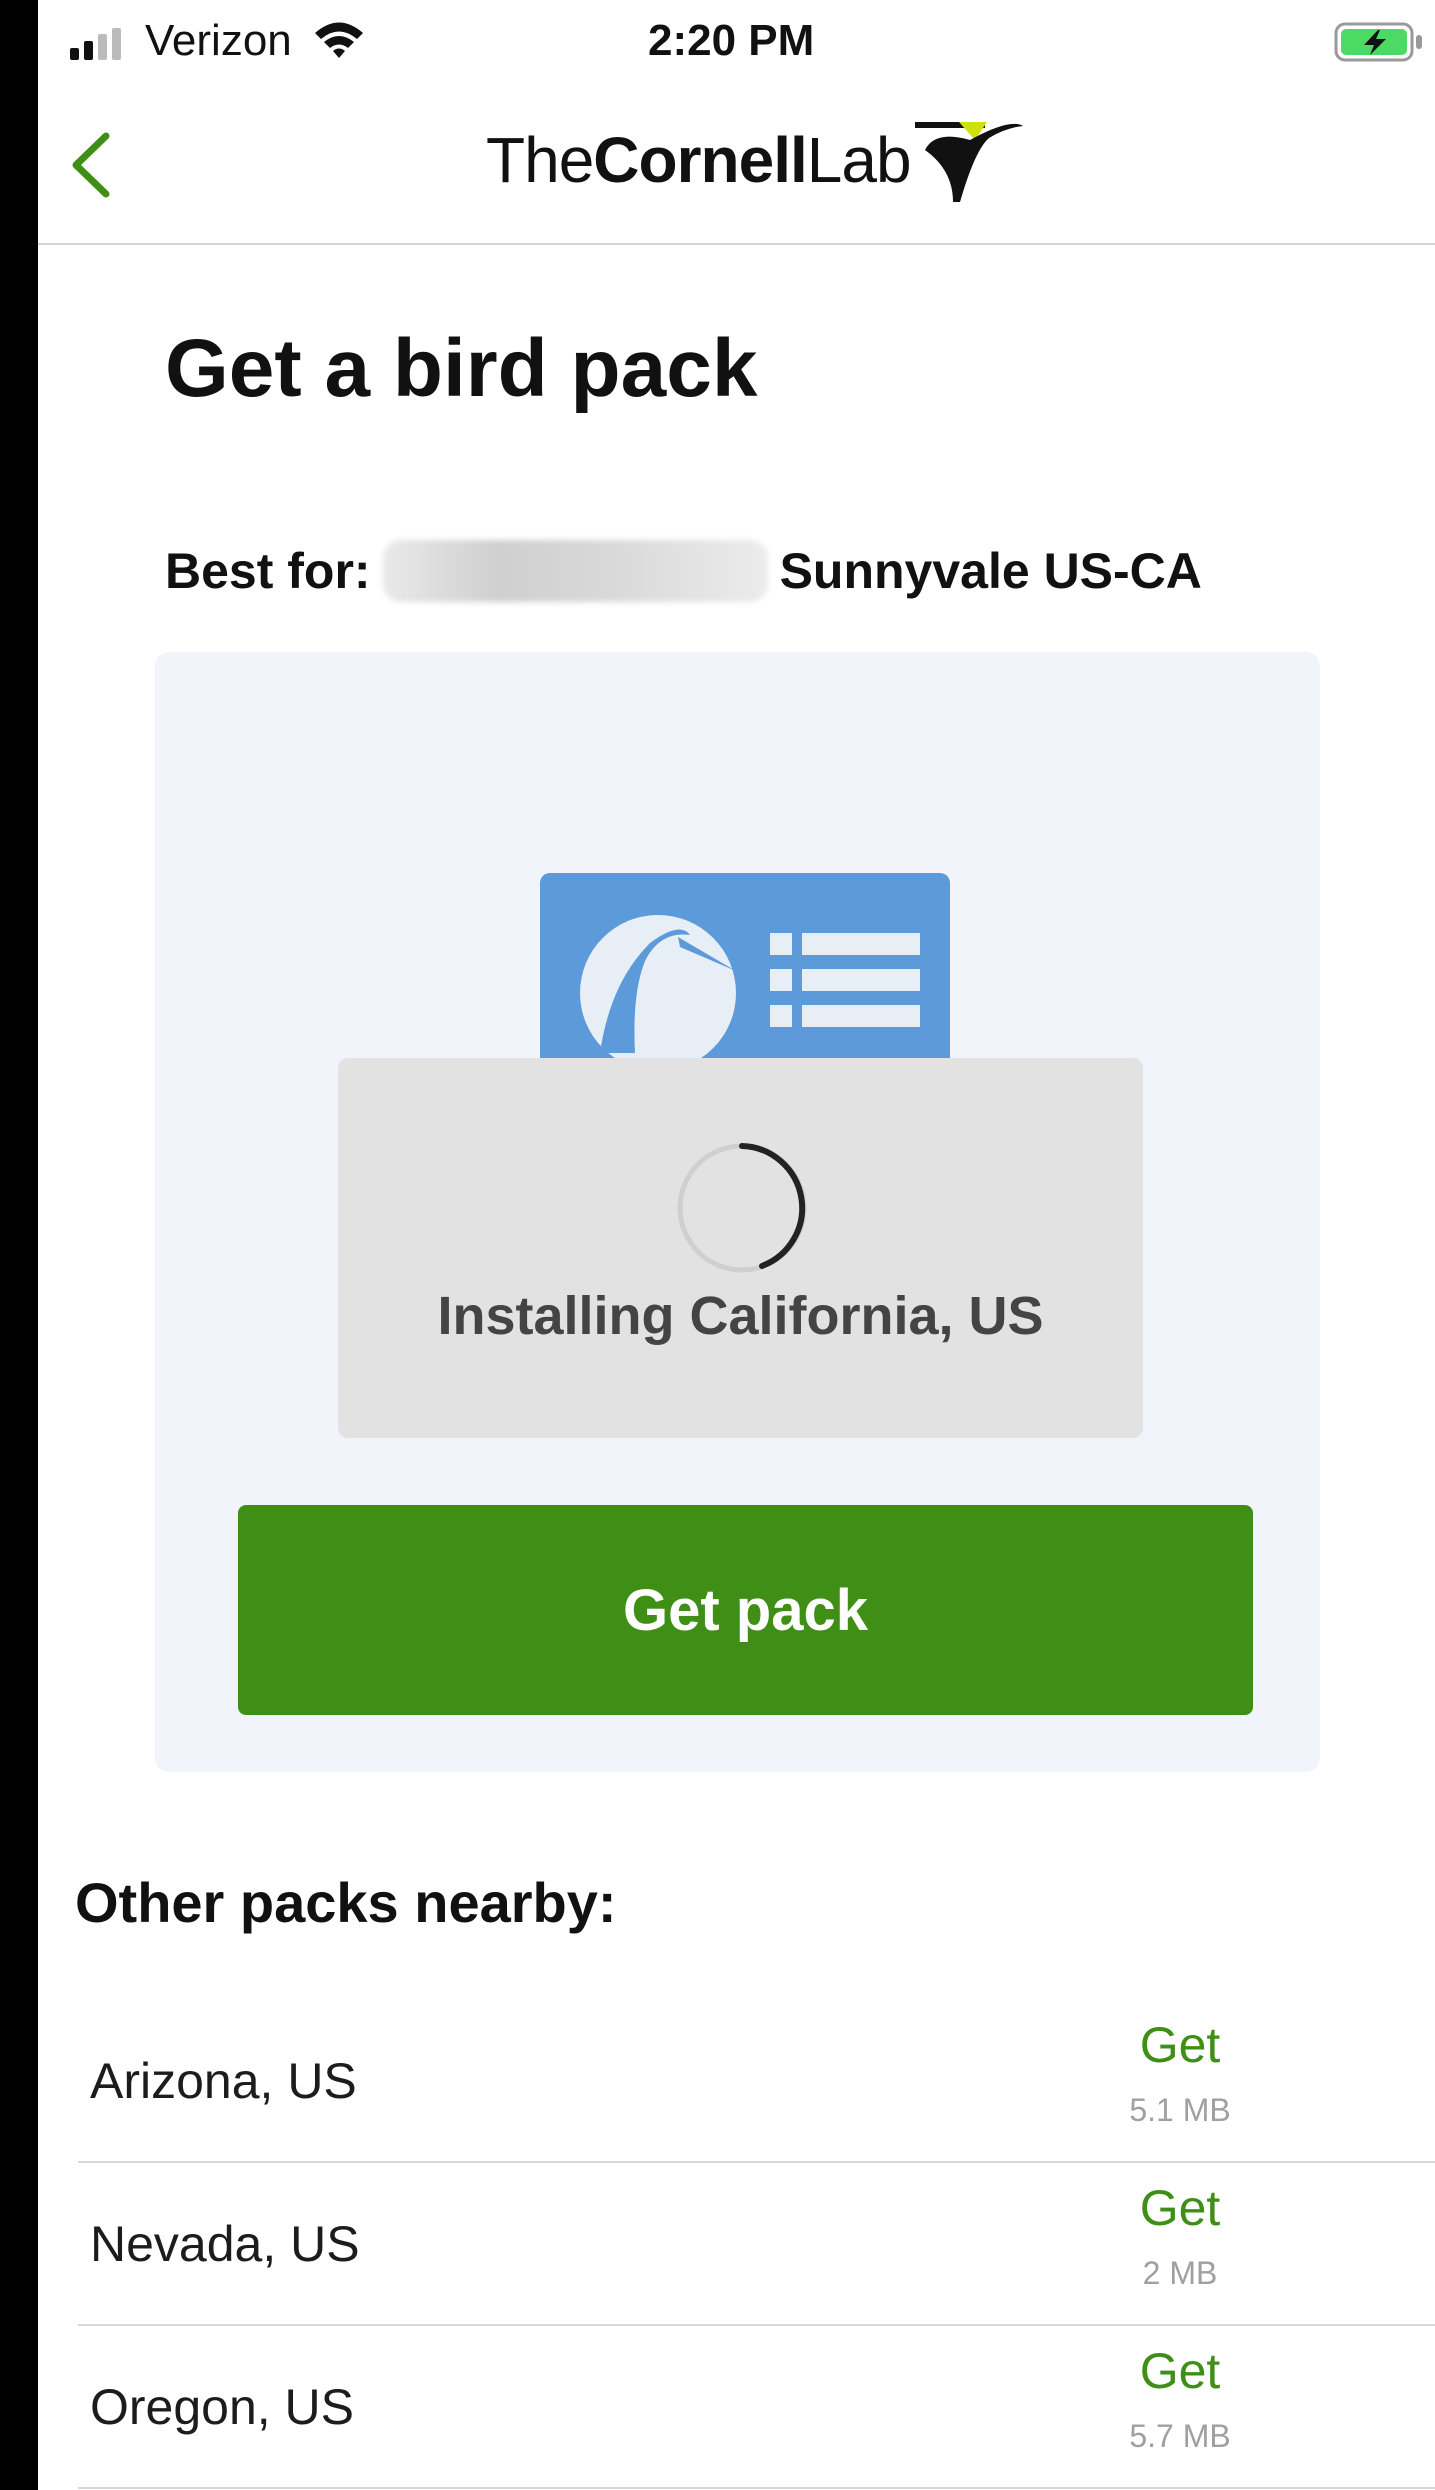 The width and height of the screenshot is (1435, 2490). What do you see at coordinates (859, 160) in the screenshot?
I see `logo-lab: Lab` at bounding box center [859, 160].